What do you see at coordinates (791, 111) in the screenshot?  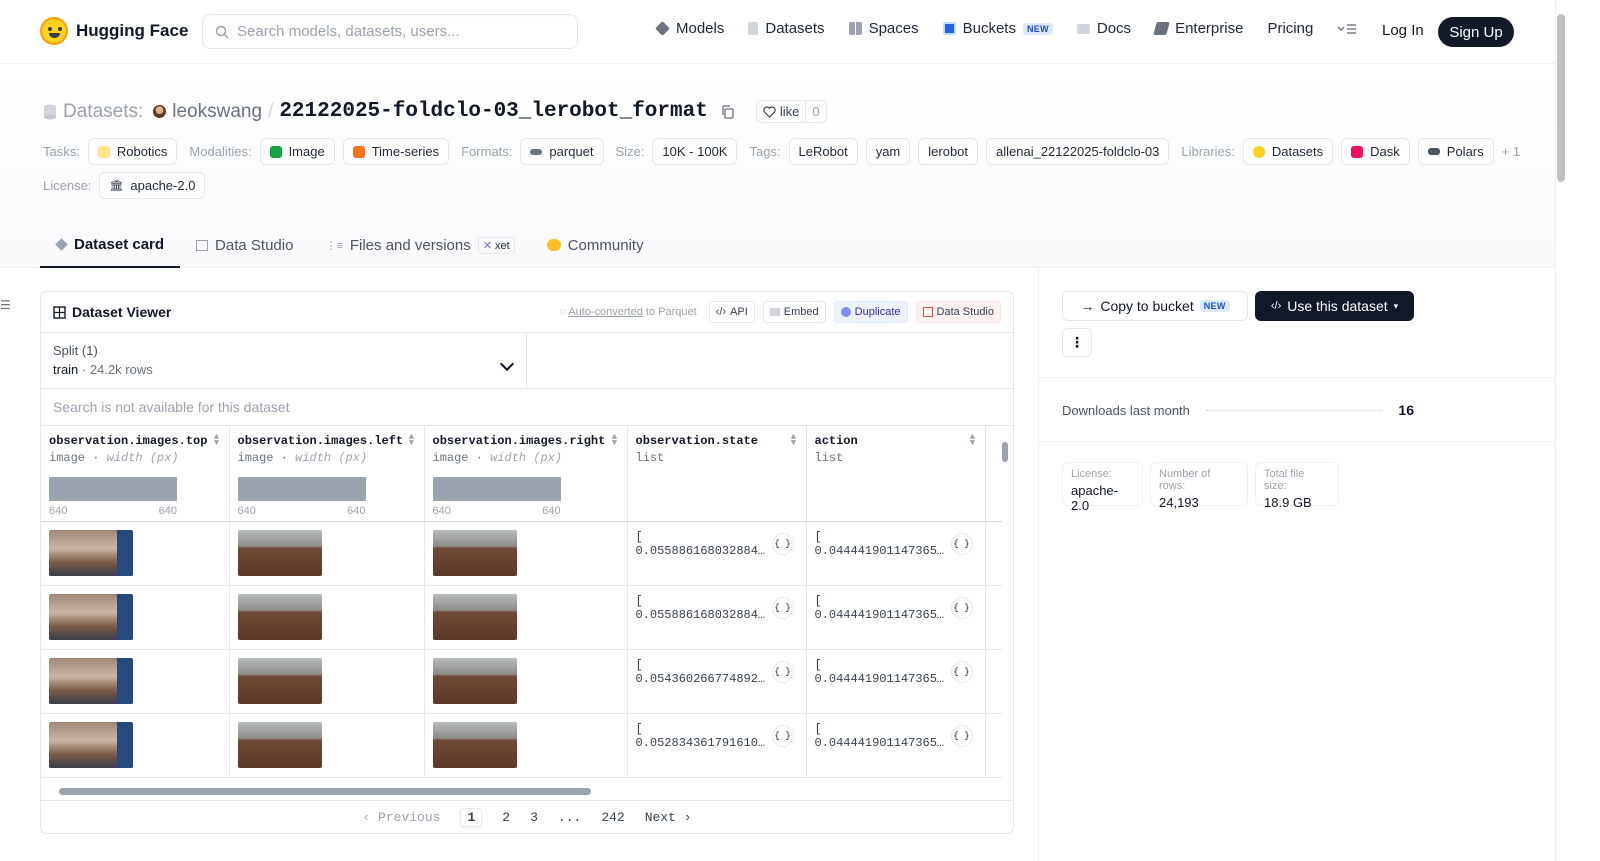 I see `like-button: like 0` at bounding box center [791, 111].